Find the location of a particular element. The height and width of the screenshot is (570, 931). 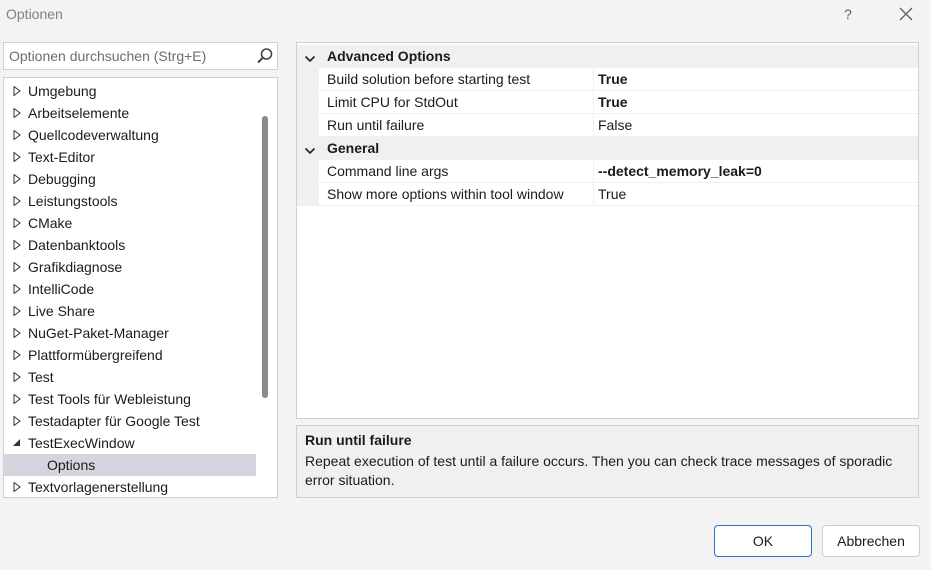

close-icon is located at coordinates (906, 14).